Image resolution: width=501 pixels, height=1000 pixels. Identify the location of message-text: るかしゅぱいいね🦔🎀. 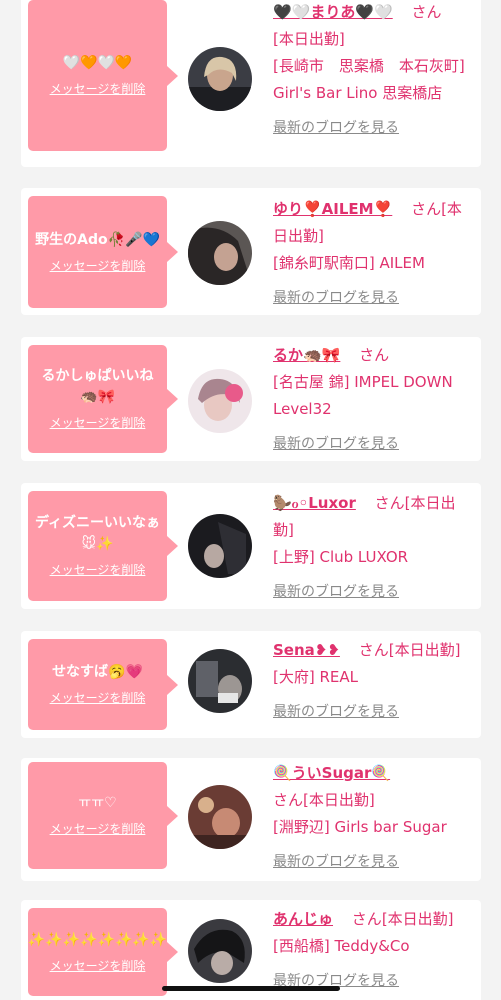
(97, 386).